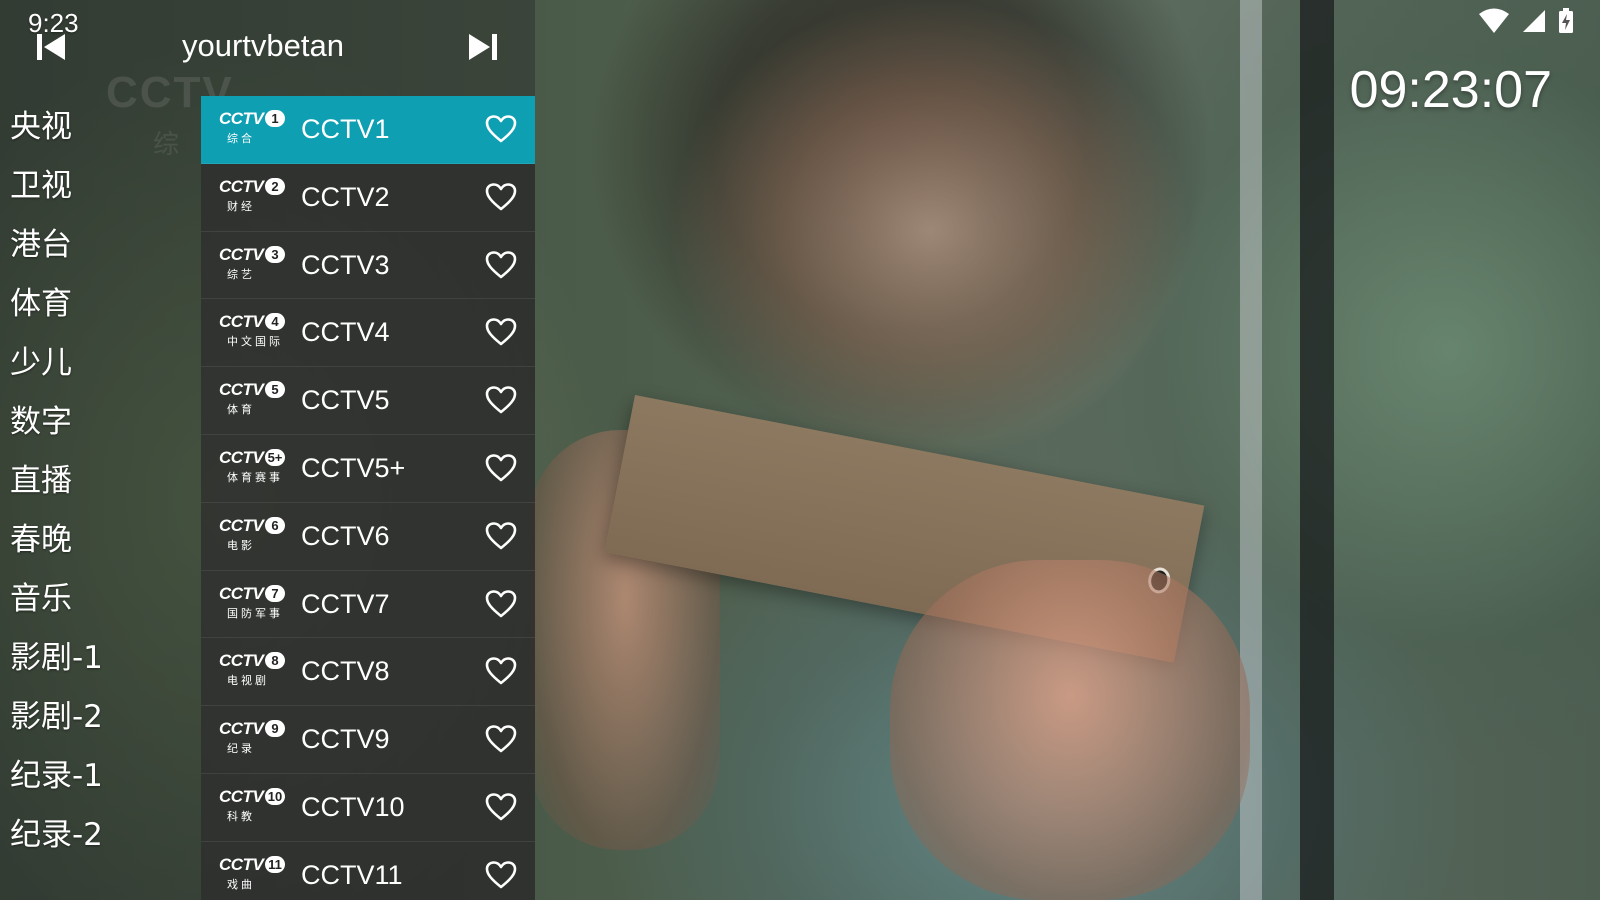  I want to click on channel-logo-subtitle: 纪录, so click(241, 749).